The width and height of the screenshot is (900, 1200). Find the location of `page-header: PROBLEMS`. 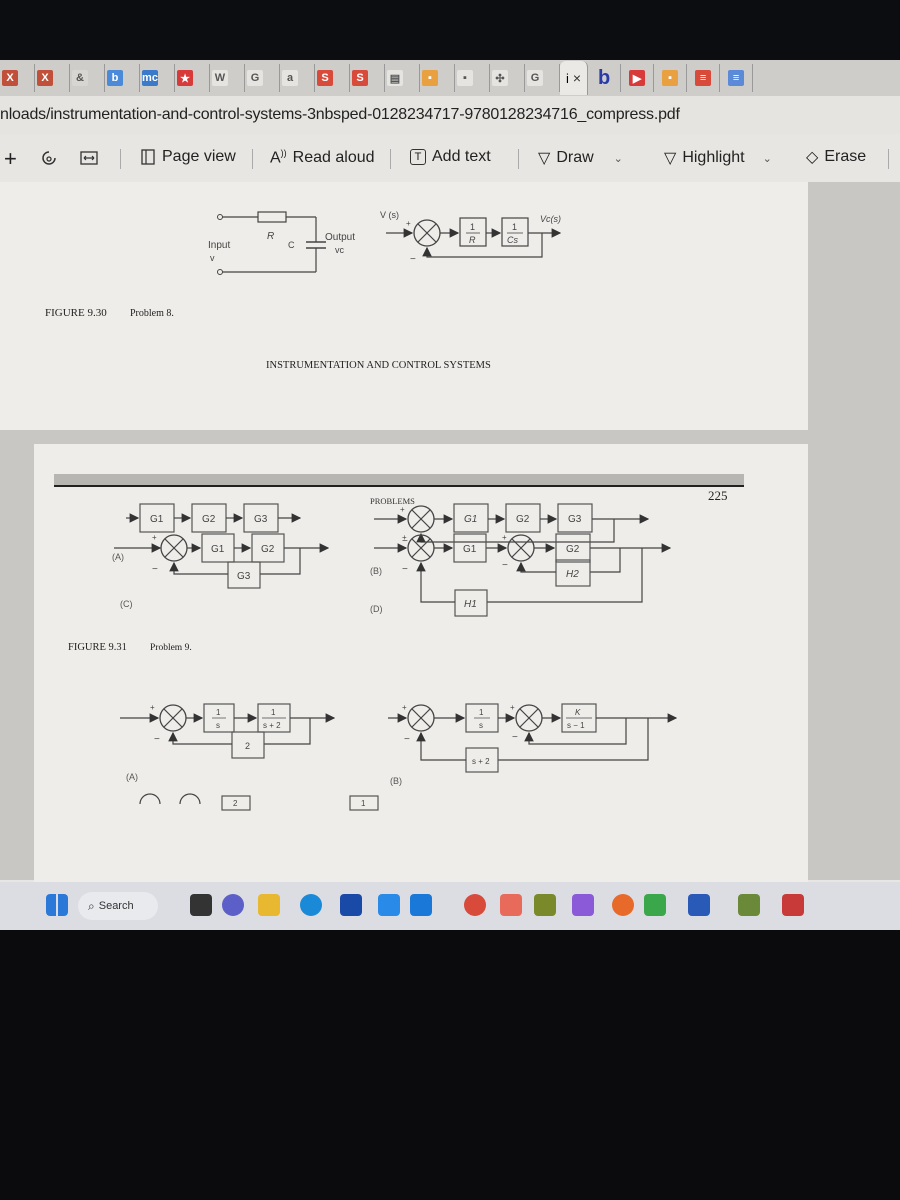

page-header: PROBLEMS is located at coordinates (392, 501).